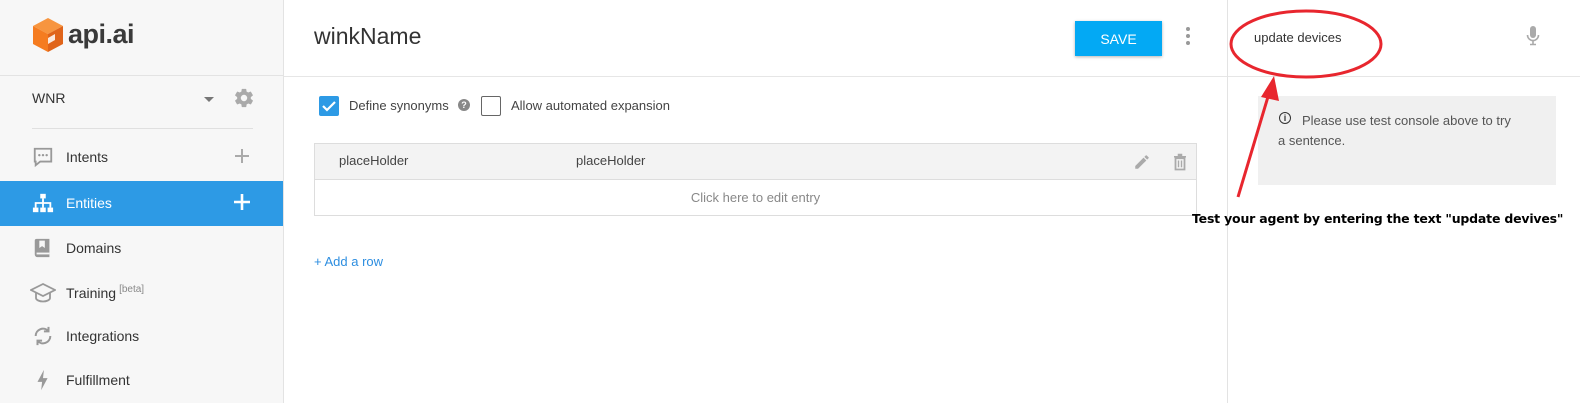 This screenshot has height=403, width=1580. I want to click on gear-icon, so click(244, 98).